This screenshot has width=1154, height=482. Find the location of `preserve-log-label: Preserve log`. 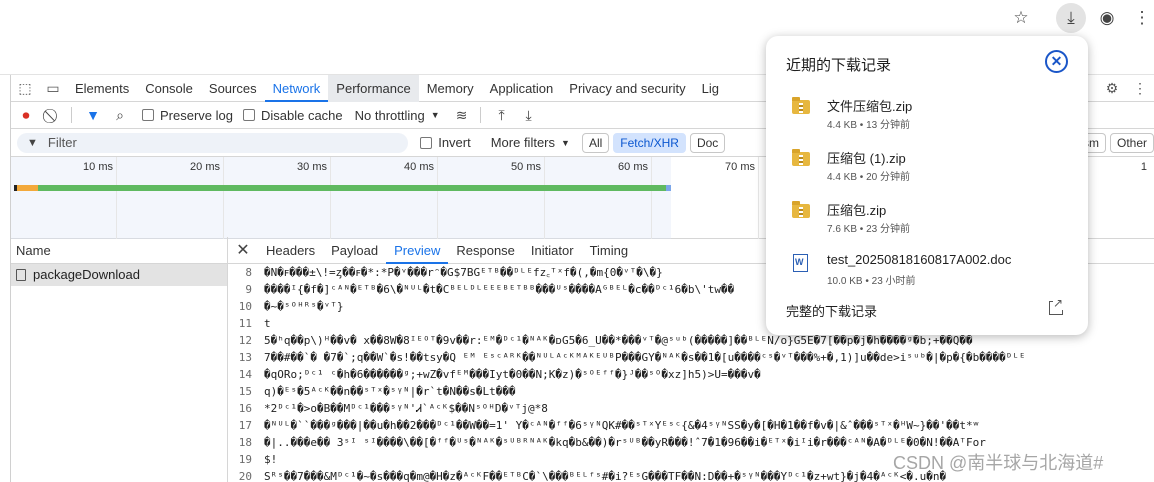

preserve-log-label: Preserve log is located at coordinates (196, 115).